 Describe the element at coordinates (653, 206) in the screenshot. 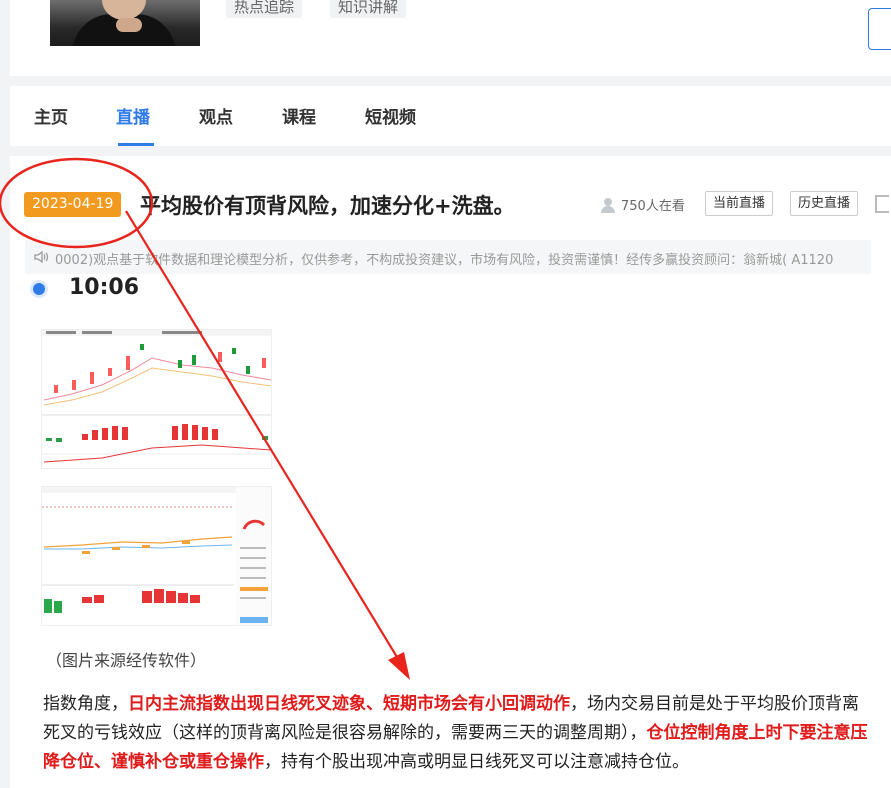

I see `viewer-count-text: 750人在看` at that location.